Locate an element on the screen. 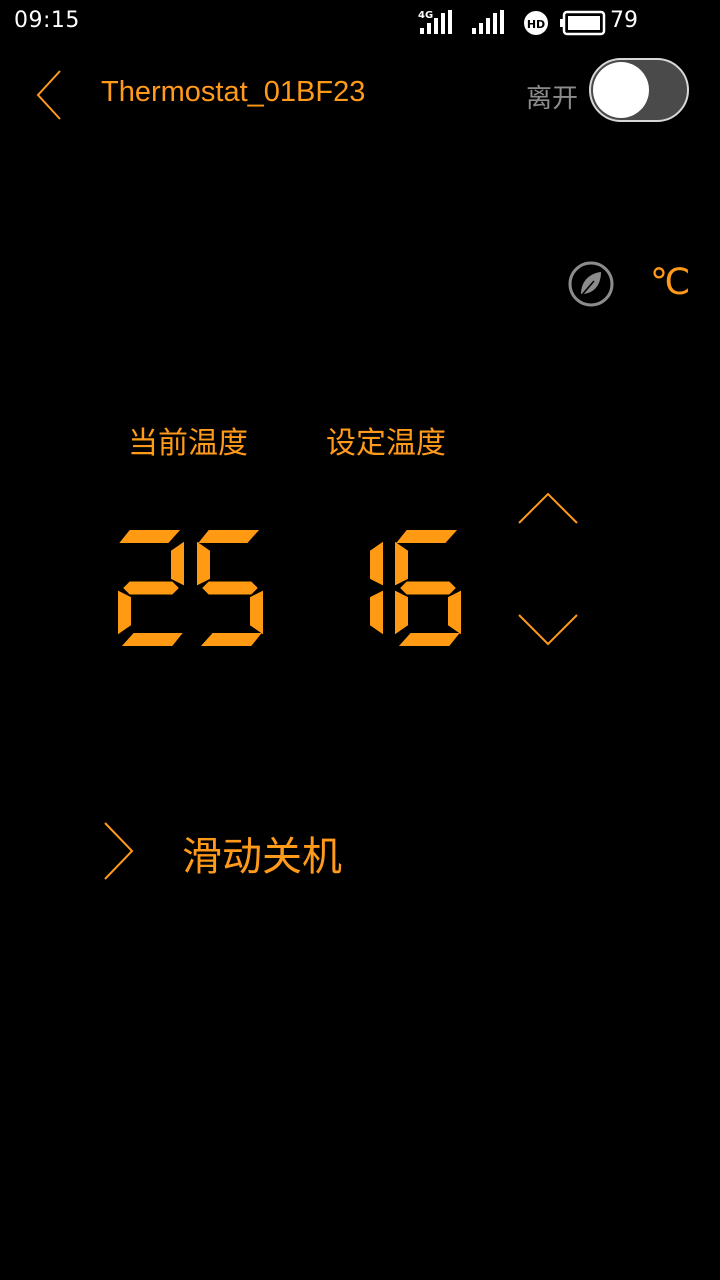 This screenshot has height=1280, width=720. slide-off-label: 滑动关机 is located at coordinates (262, 857).